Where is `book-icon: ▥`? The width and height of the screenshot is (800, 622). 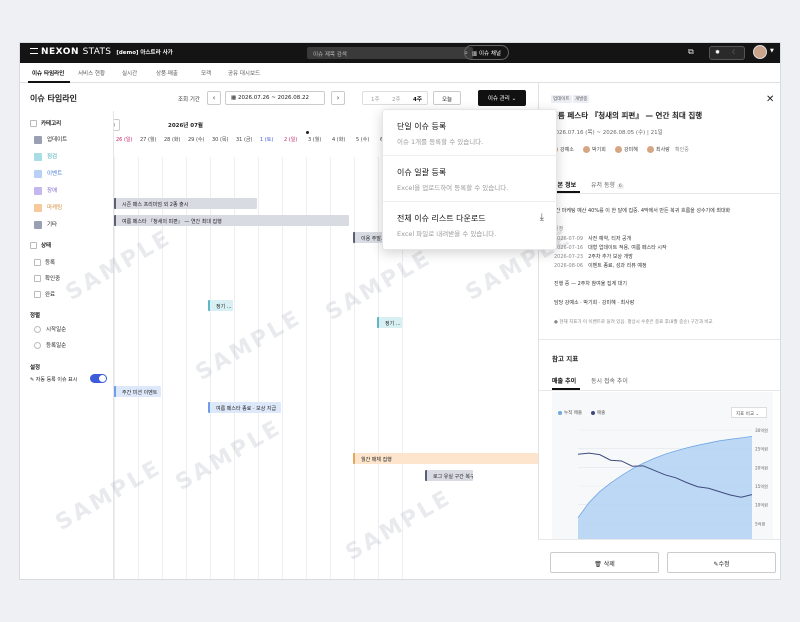 book-icon: ▥ is located at coordinates (475, 54).